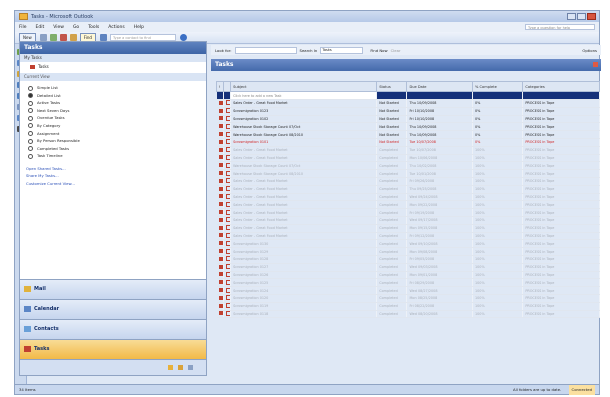 This screenshot has width=610, height=397. I want to click on mail-nav-button: Mail, so click(113, 289).